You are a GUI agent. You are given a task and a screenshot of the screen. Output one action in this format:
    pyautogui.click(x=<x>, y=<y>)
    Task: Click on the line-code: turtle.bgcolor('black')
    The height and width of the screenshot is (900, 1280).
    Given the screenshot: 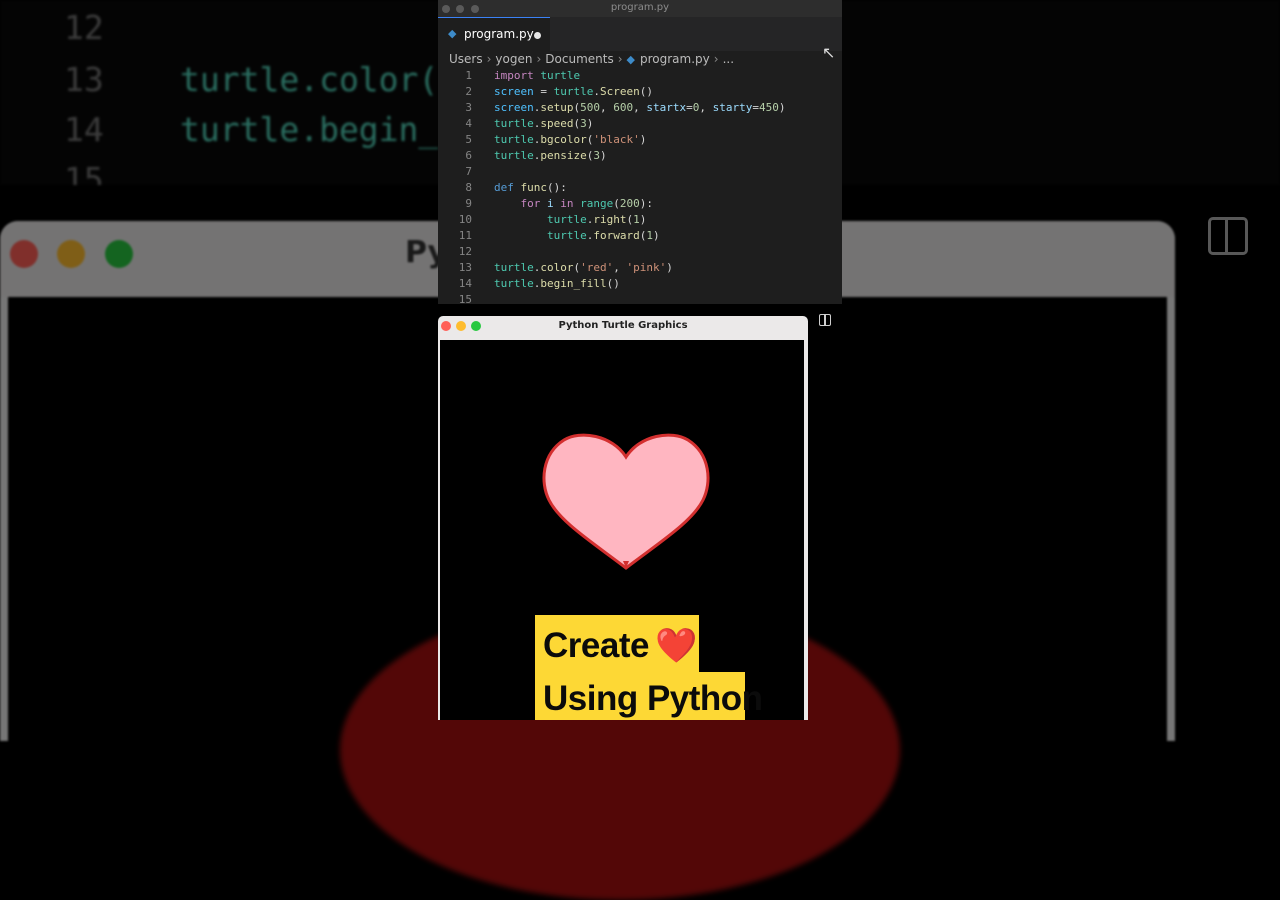 What is the action you would take?
    pyautogui.click(x=570, y=139)
    